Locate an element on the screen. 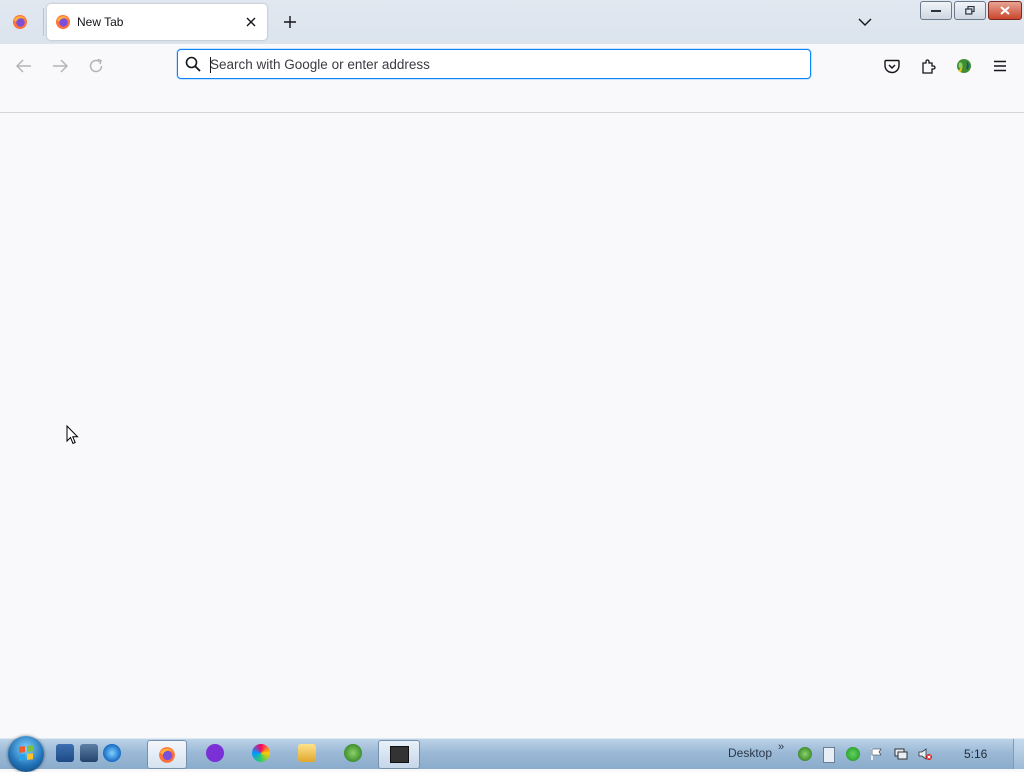 The image size is (1024, 772). navigation-toolbar is located at coordinates (512, 78).